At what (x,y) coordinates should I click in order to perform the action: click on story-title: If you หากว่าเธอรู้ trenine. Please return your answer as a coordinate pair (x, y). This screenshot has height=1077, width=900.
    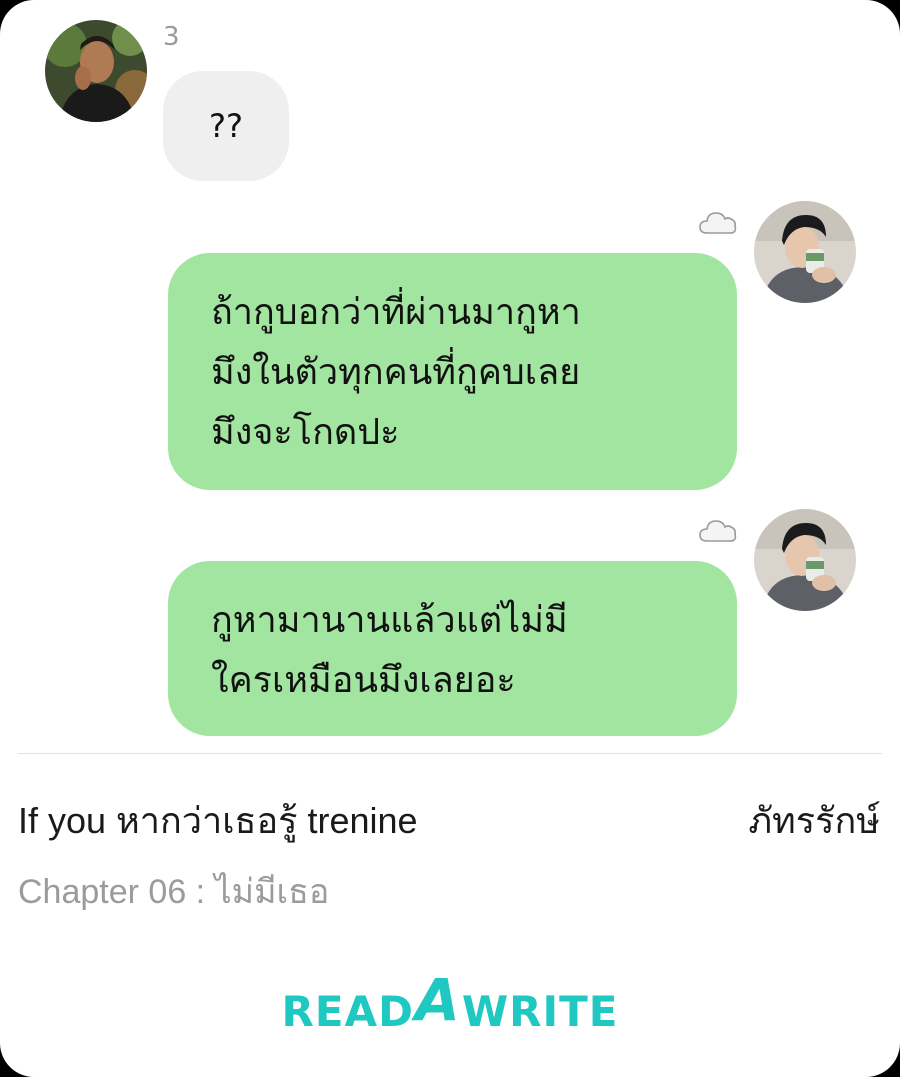
    Looking at the image, I should click on (218, 820).